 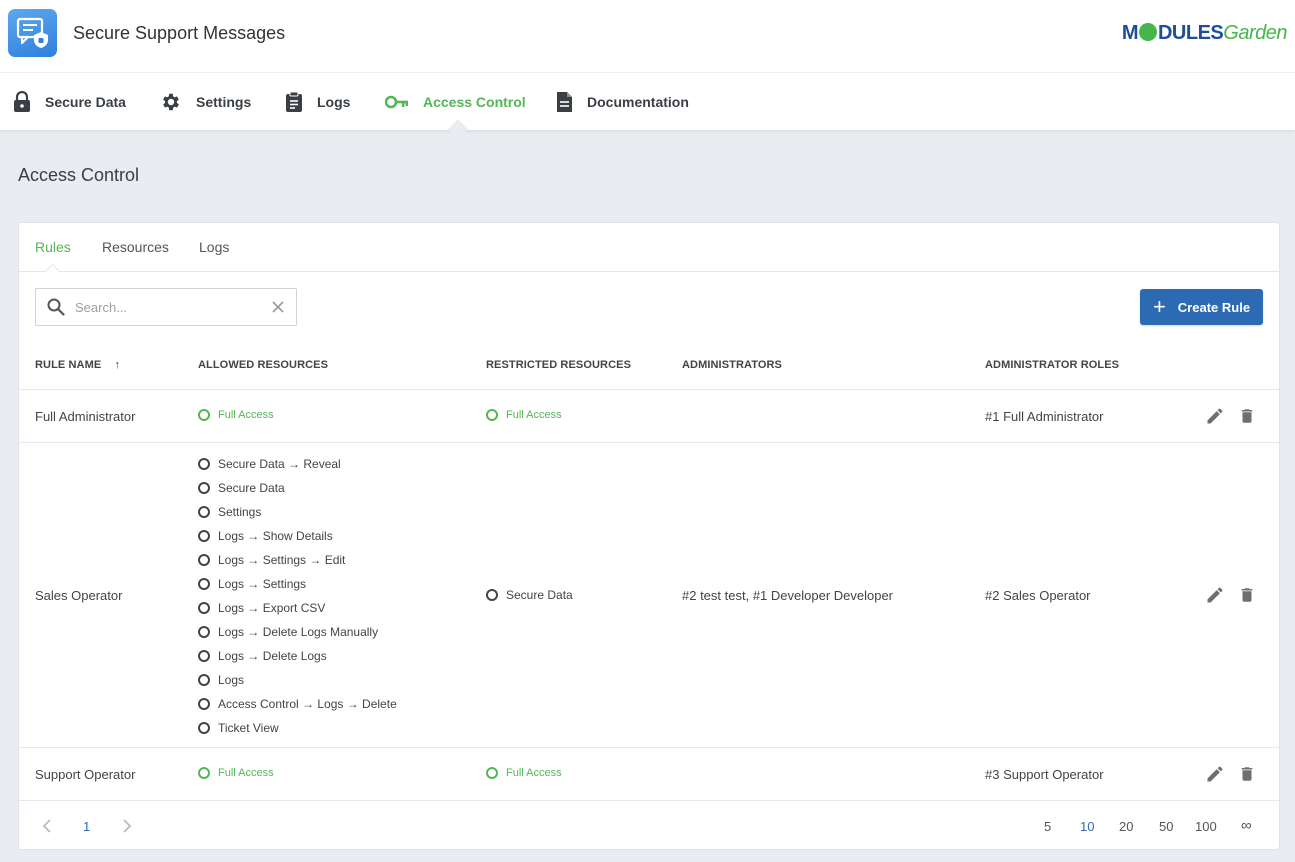 I want to click on allowed-resource: Logs → Show Details, so click(x=265, y=536).